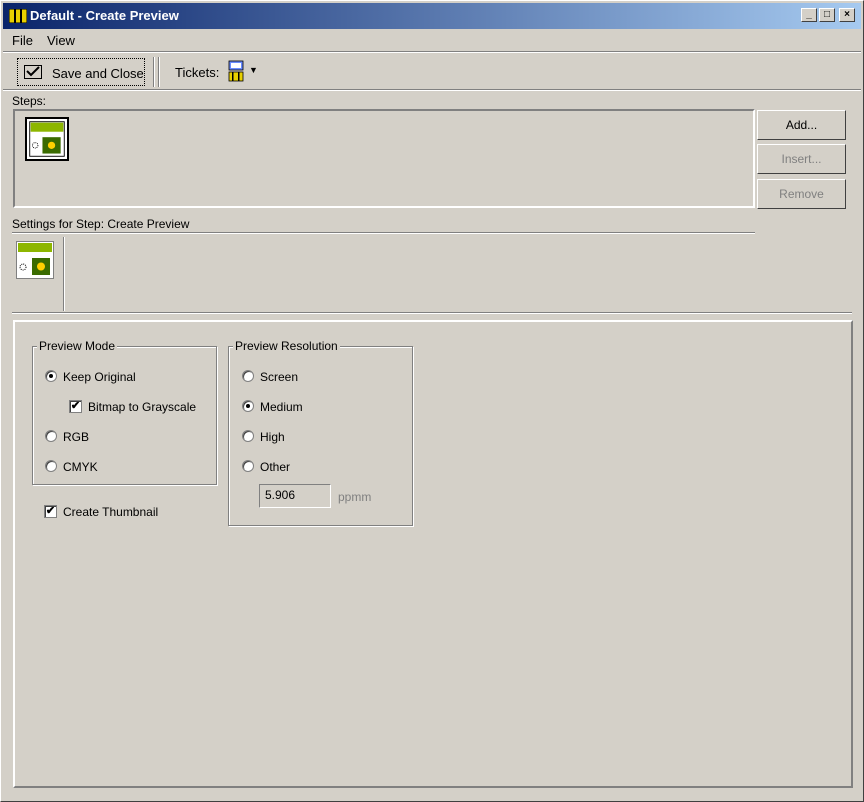  Describe the element at coordinates (99, 377) in the screenshot. I see `keep-original-label: Keep Original` at that location.